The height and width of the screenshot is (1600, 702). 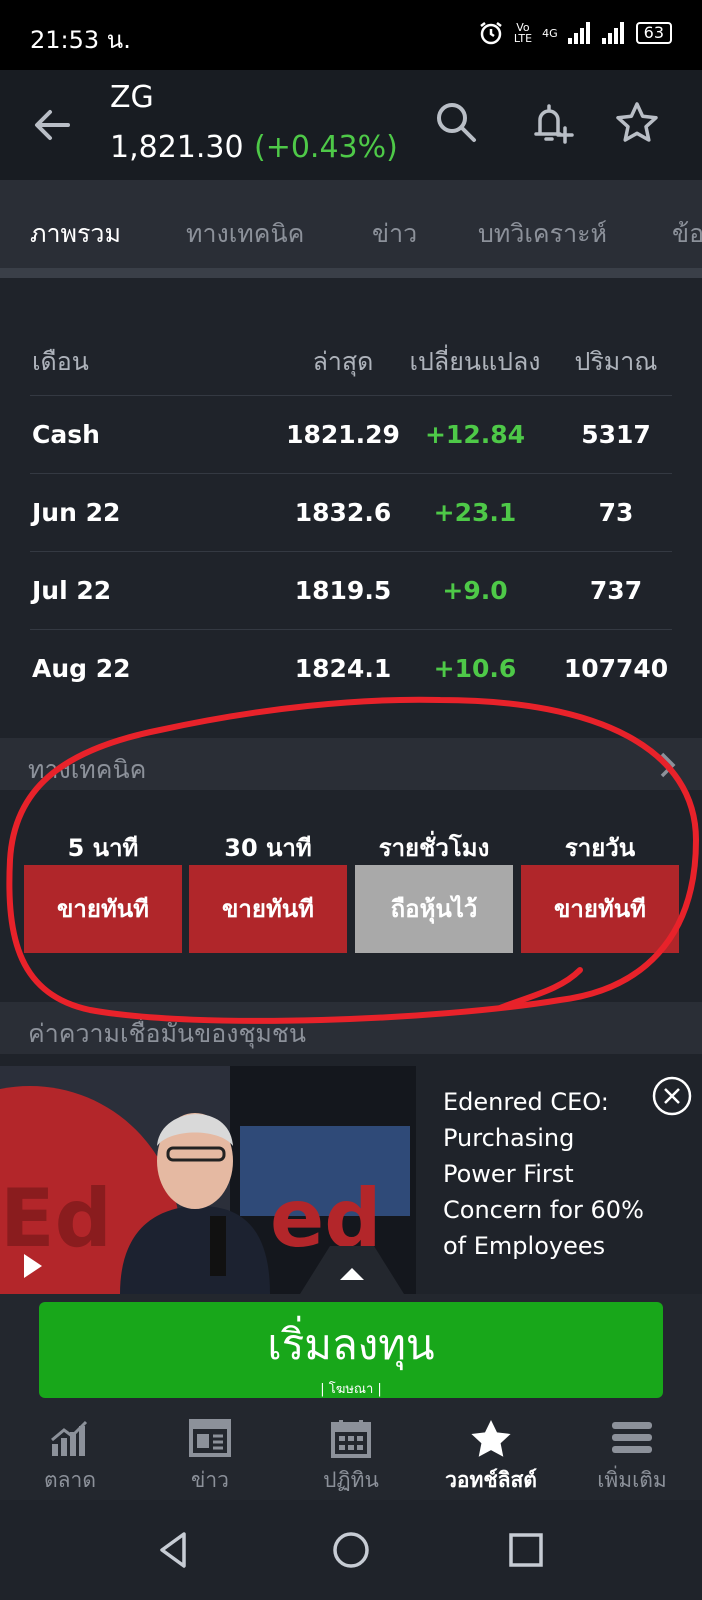 I want to click on row-change: +12.84, so click(x=475, y=434).